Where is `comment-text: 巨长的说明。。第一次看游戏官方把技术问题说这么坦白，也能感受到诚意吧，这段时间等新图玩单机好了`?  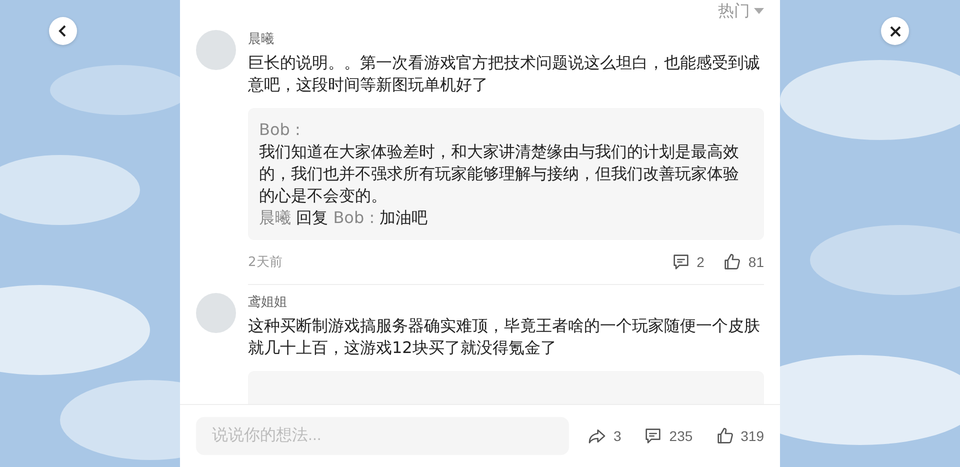
comment-text: 巨长的说明。。第一次看游戏官方把技术问题说这么坦白，也能感受到诚意吧，这段时间等新图玩单机好了 is located at coordinates (504, 74).